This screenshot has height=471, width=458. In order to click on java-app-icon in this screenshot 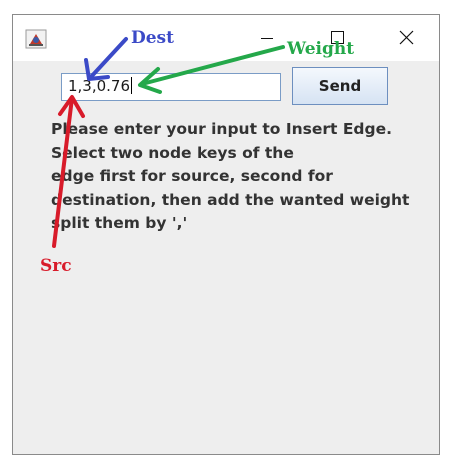, I will do `click(36, 39)`.